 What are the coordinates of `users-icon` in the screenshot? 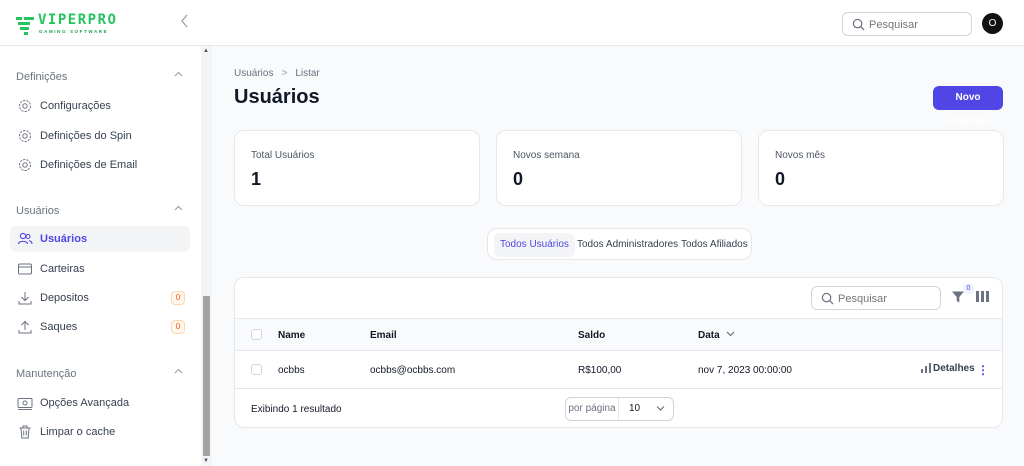 It's located at (25, 238).